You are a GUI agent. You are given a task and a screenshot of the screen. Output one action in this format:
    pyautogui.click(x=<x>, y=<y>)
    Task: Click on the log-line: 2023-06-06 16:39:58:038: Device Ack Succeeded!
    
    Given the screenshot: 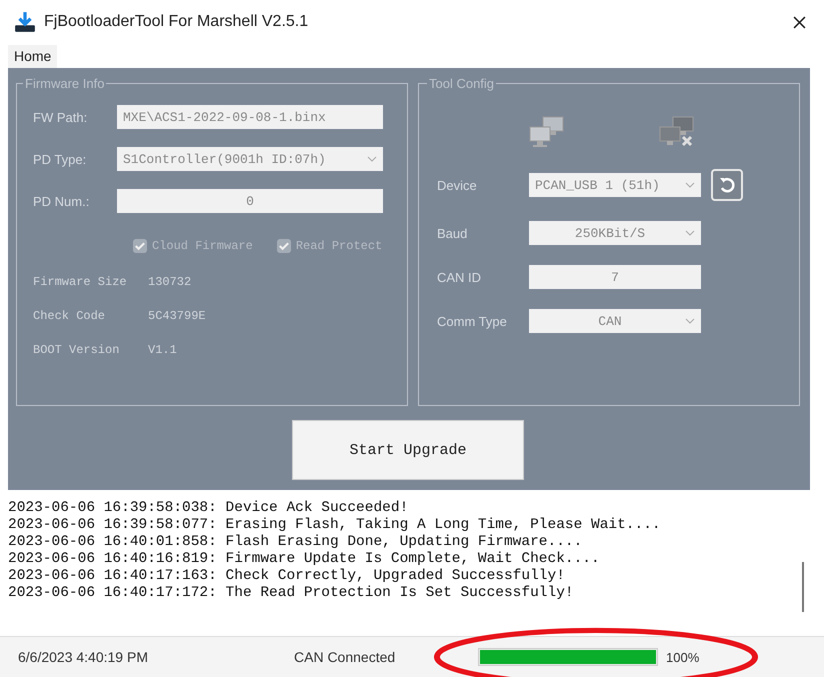 What is the action you would take?
    pyautogui.click(x=209, y=508)
    